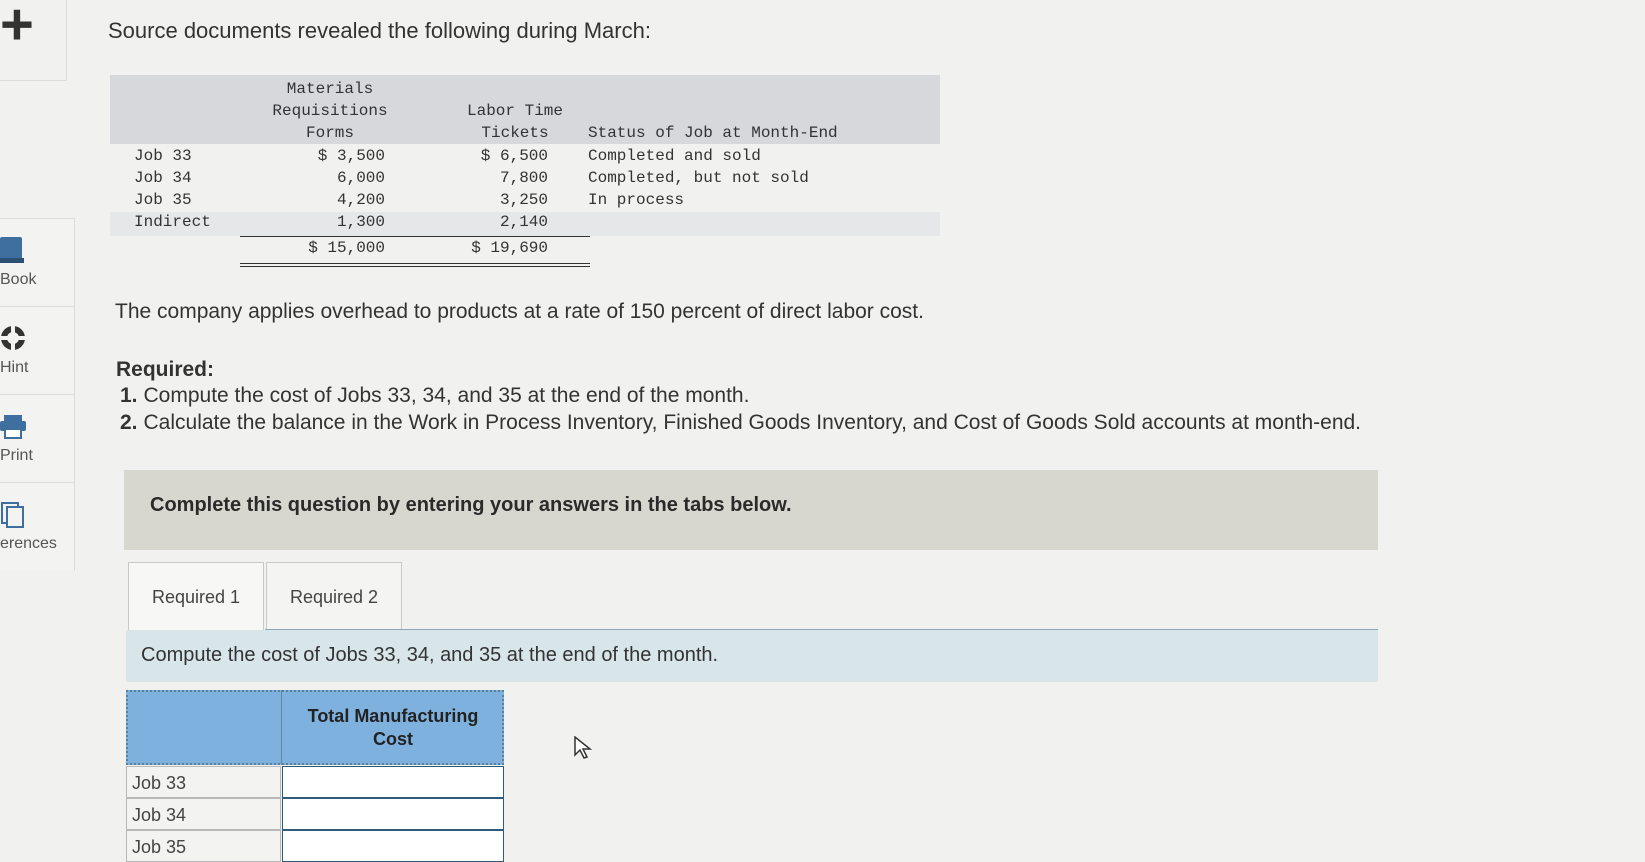 The image size is (1645, 862). Describe the element at coordinates (203, 782) in the screenshot. I see `row-label: Job 33` at that location.